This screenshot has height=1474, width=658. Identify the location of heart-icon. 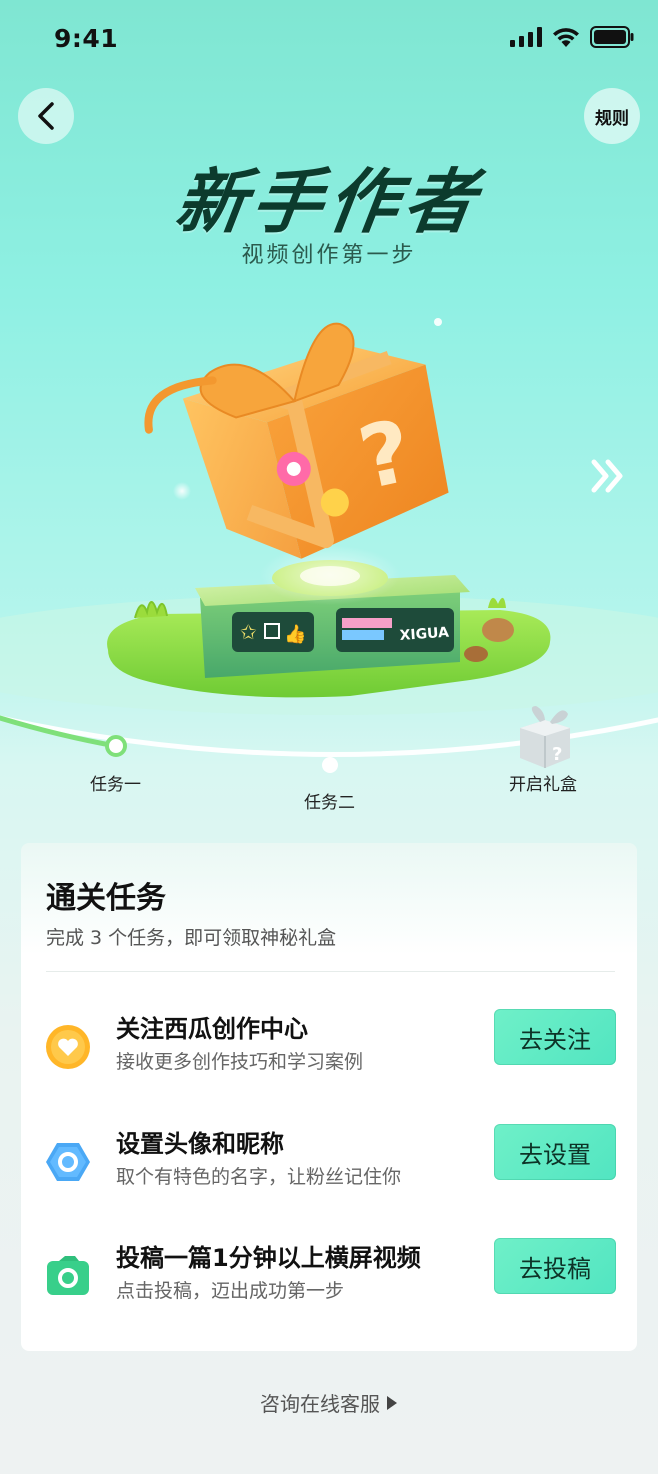
(68, 1047).